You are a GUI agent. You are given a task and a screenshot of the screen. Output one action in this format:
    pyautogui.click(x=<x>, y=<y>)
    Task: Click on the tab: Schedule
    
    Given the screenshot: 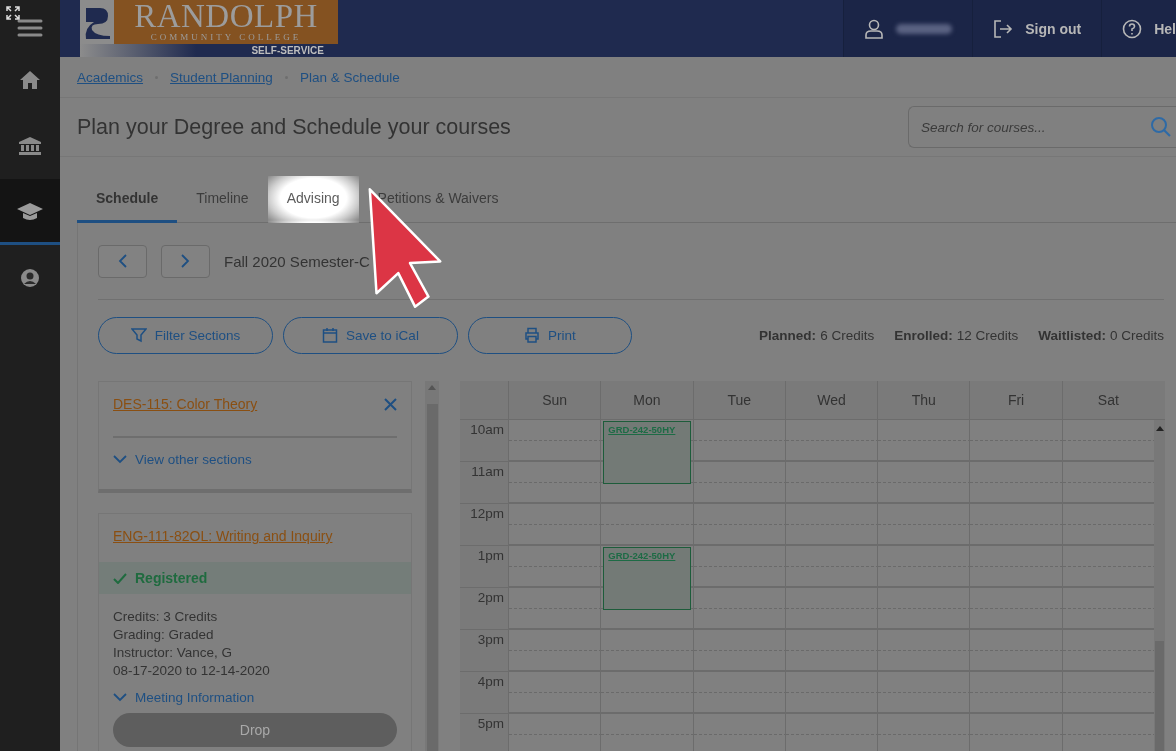 What is the action you would take?
    pyautogui.click(x=127, y=199)
    